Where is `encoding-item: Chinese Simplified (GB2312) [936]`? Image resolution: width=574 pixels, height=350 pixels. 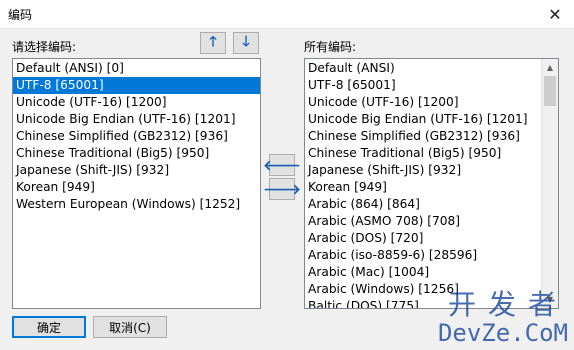
encoding-item: Chinese Simplified (GB2312) [936] is located at coordinates (431, 136).